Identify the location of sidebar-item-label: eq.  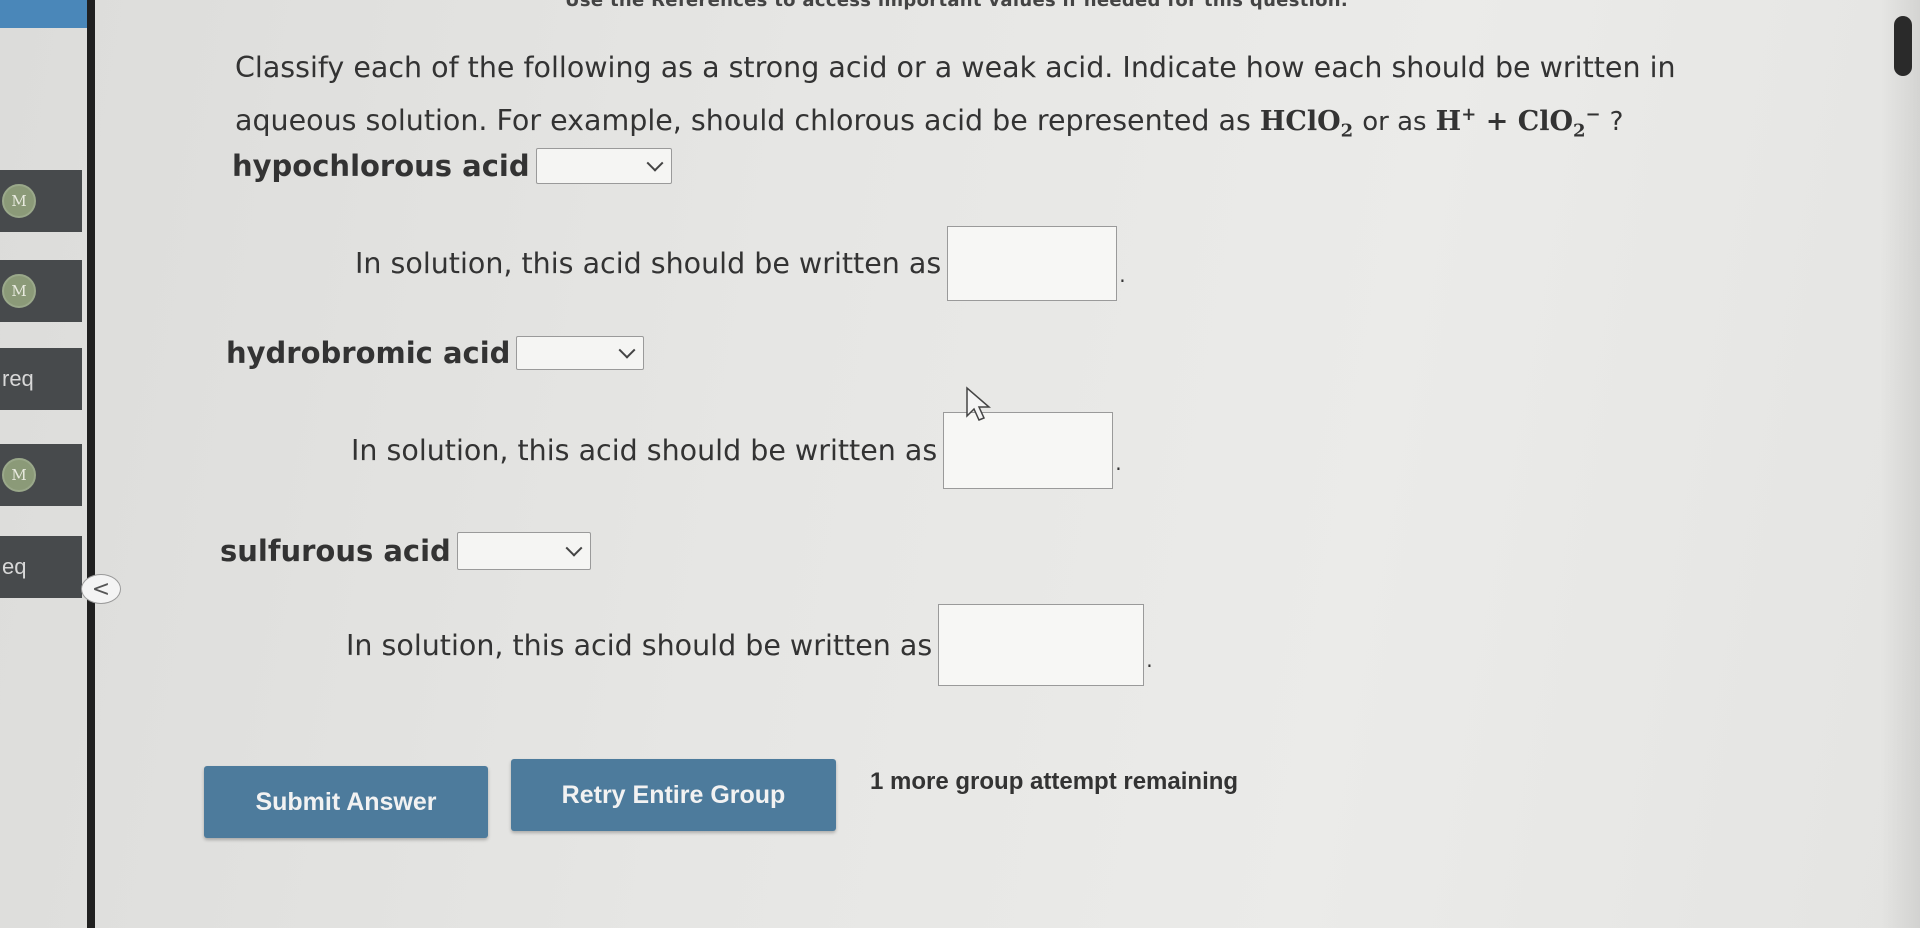
(14, 566).